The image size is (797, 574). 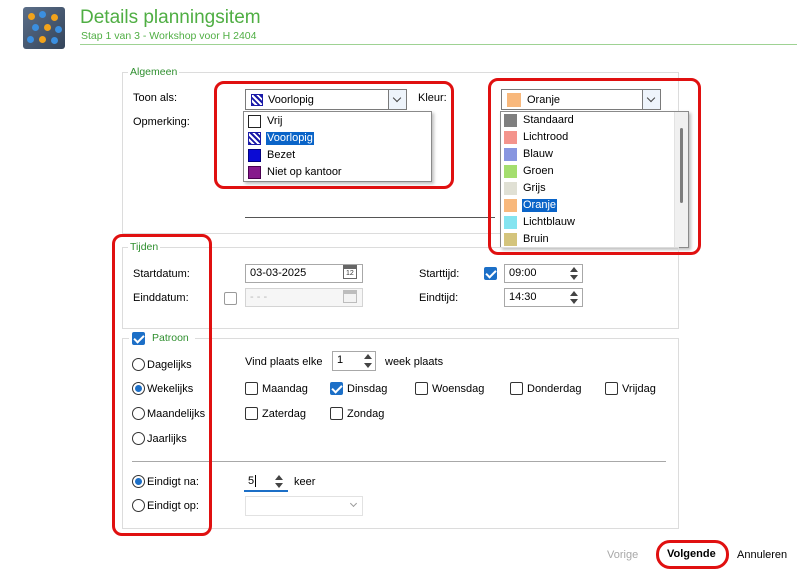 I want to click on highlight-tijden-patroon, so click(x=162, y=385).